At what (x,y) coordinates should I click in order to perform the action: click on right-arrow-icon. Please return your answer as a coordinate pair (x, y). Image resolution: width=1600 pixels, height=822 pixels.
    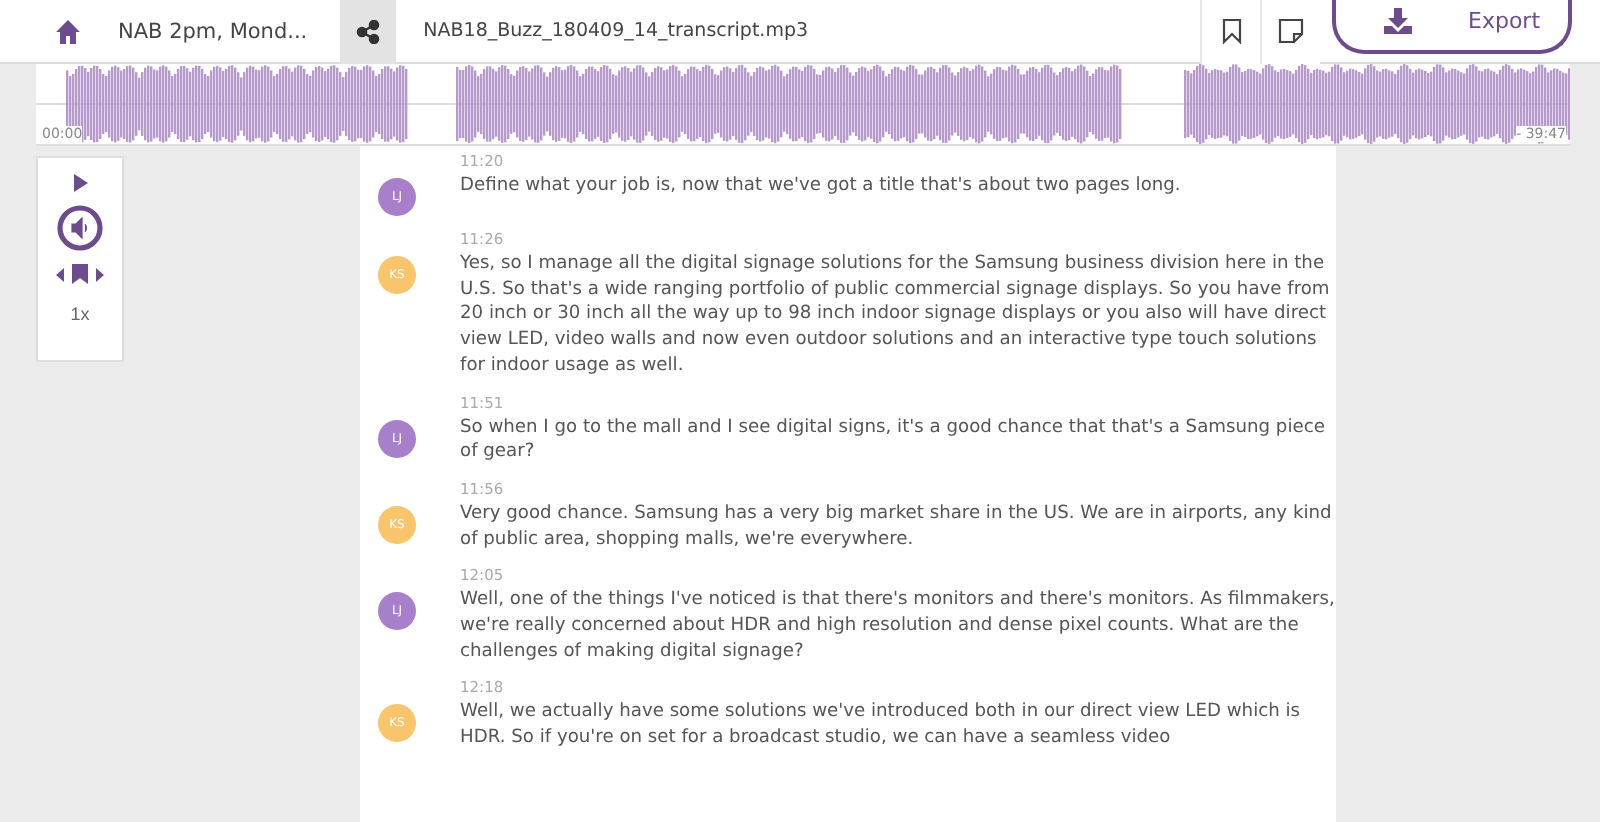
    Looking at the image, I should click on (100, 274).